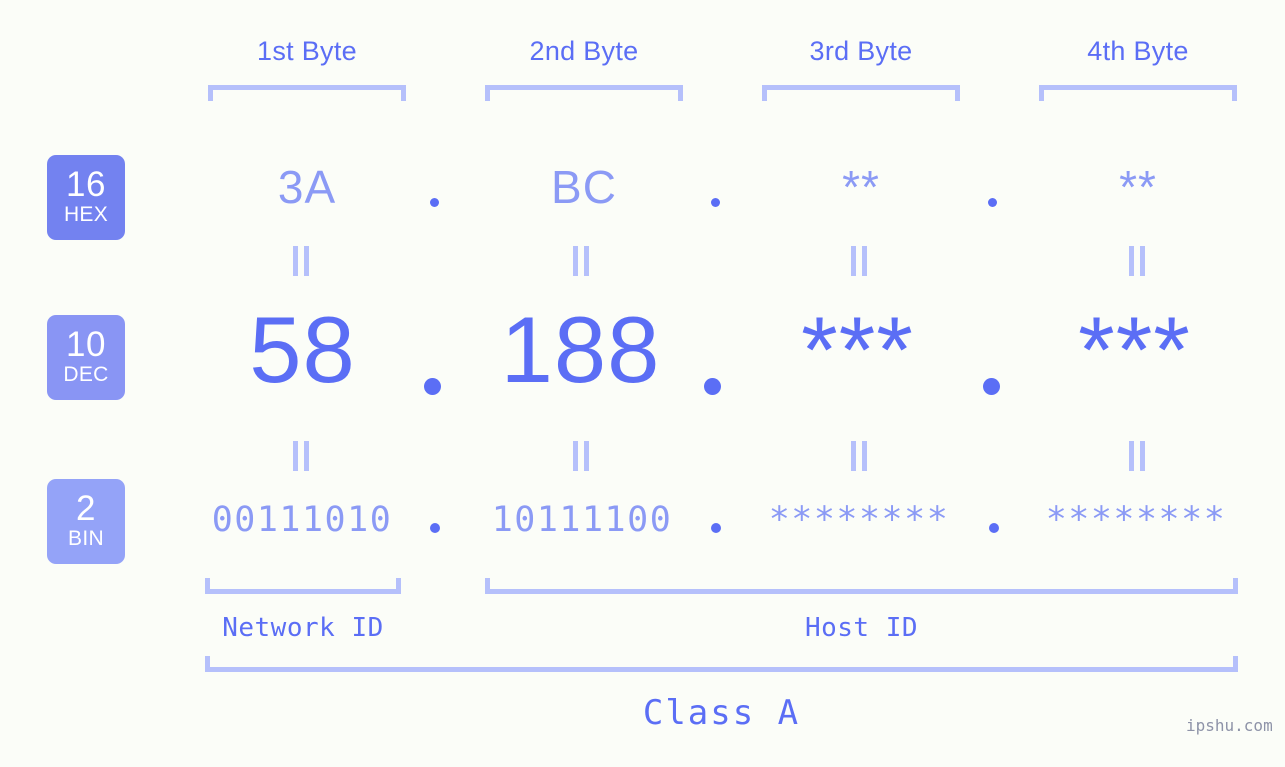 The height and width of the screenshot is (767, 1285). I want to click on badge-bin: 2 BIN, so click(86, 521).